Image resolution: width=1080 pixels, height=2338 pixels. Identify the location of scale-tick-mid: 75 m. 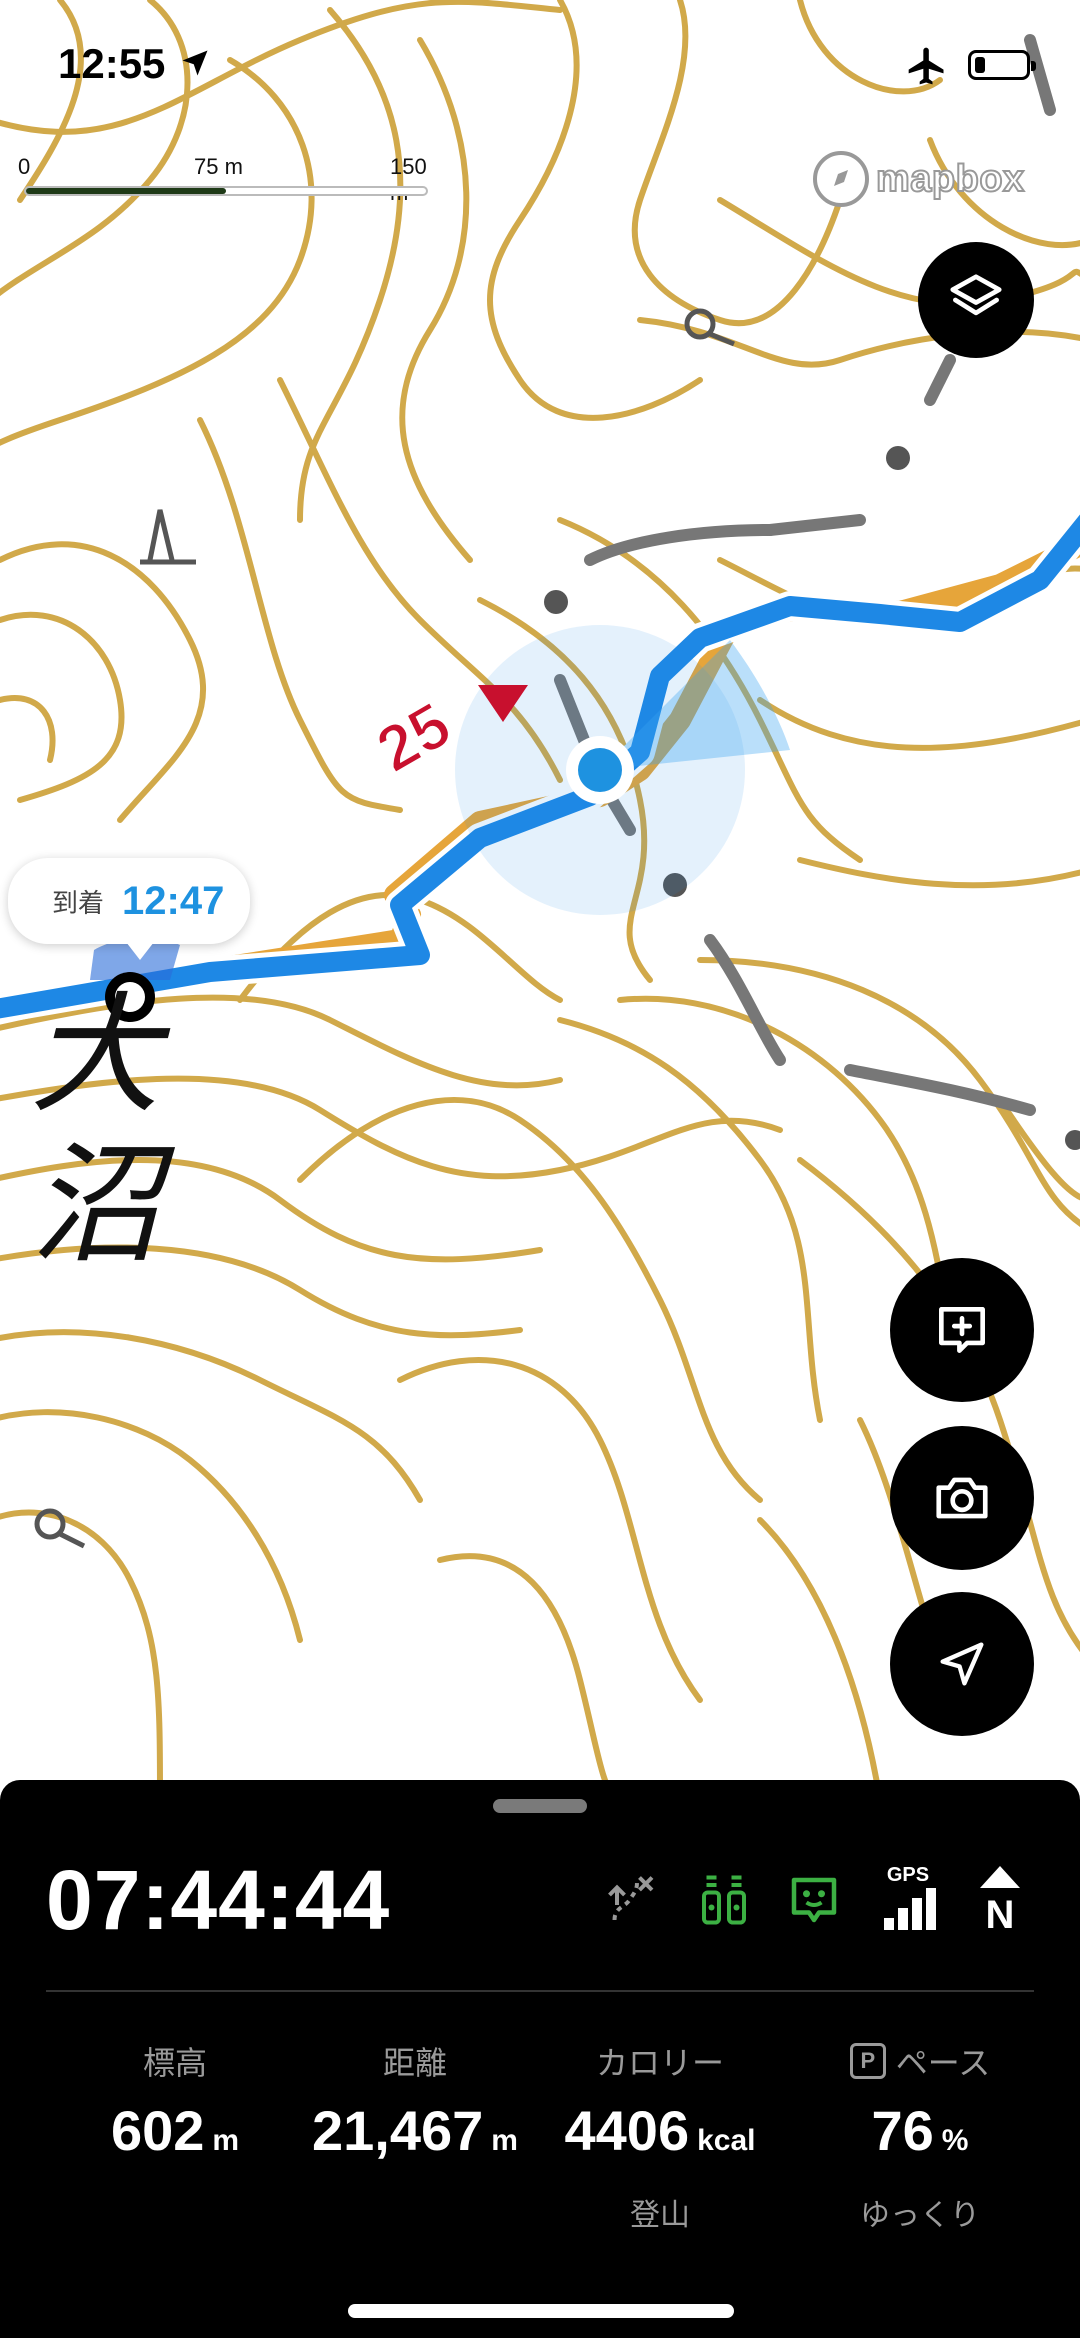
(218, 166).